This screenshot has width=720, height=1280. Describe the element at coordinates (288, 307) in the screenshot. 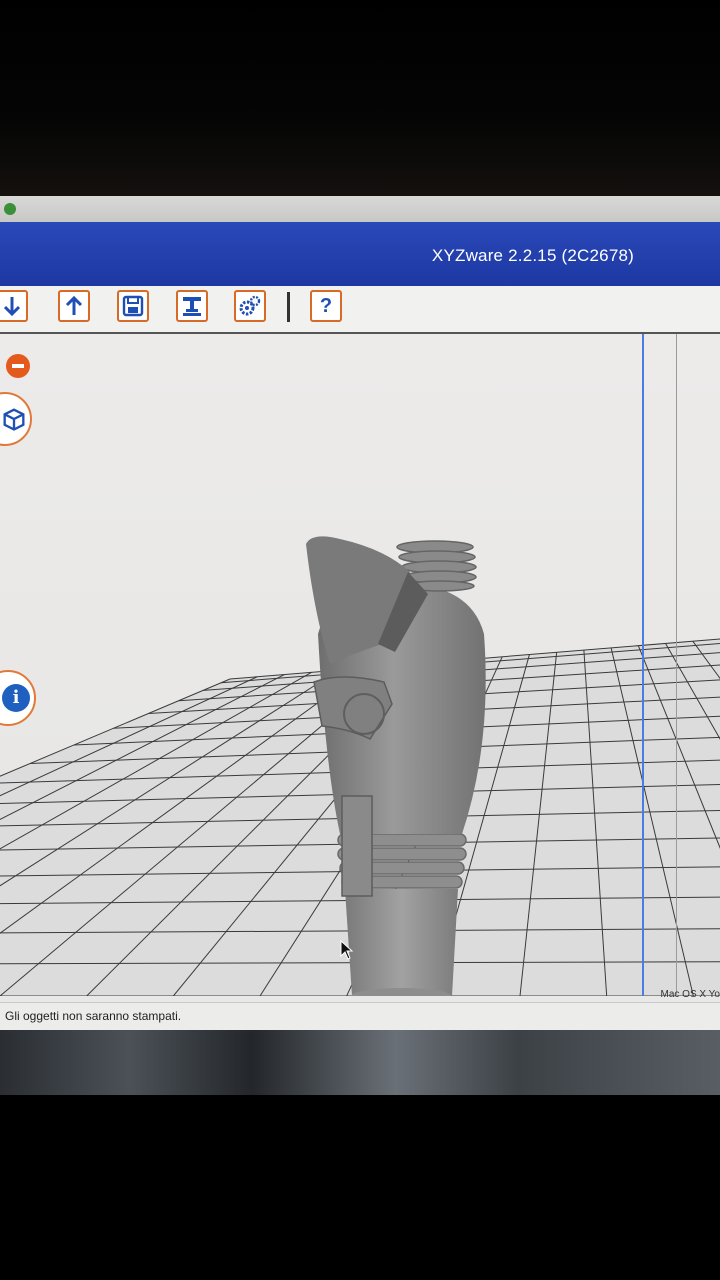

I see `toolbar-separator` at that location.